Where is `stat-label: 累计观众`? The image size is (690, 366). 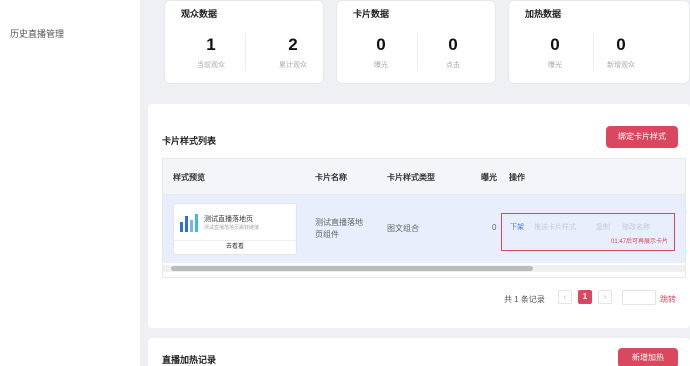
stat-label: 累计观众 is located at coordinates (293, 65).